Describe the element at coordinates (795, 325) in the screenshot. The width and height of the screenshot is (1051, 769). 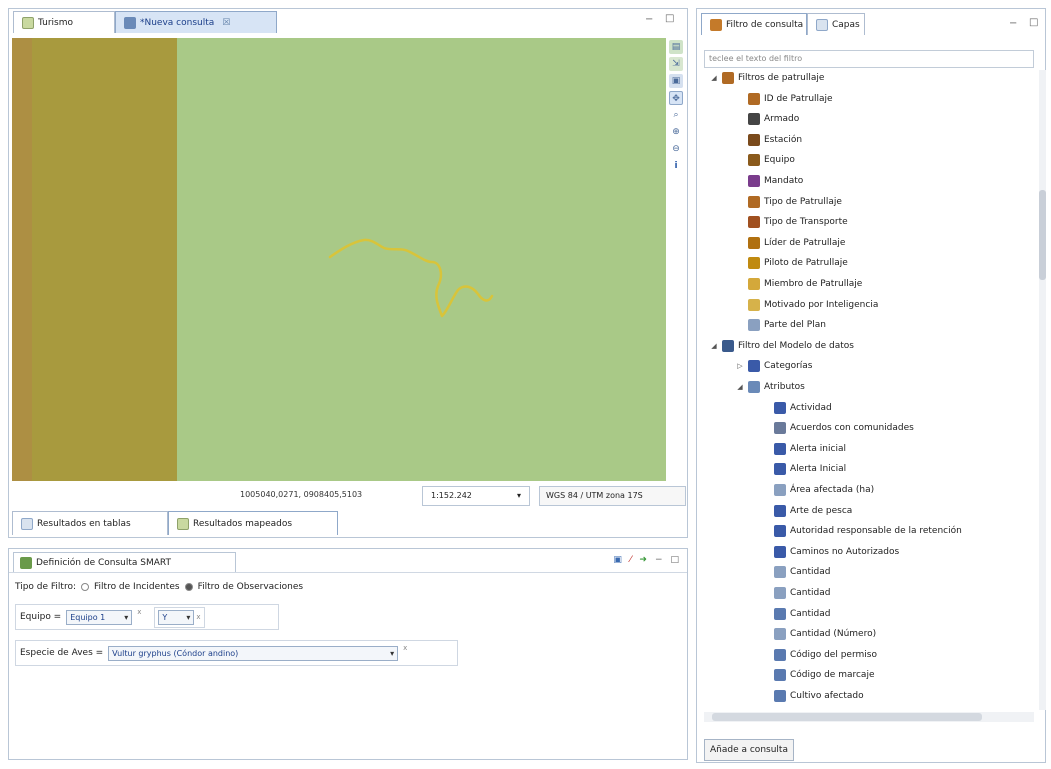
I see `tree-item-label: Parte del Plan` at that location.